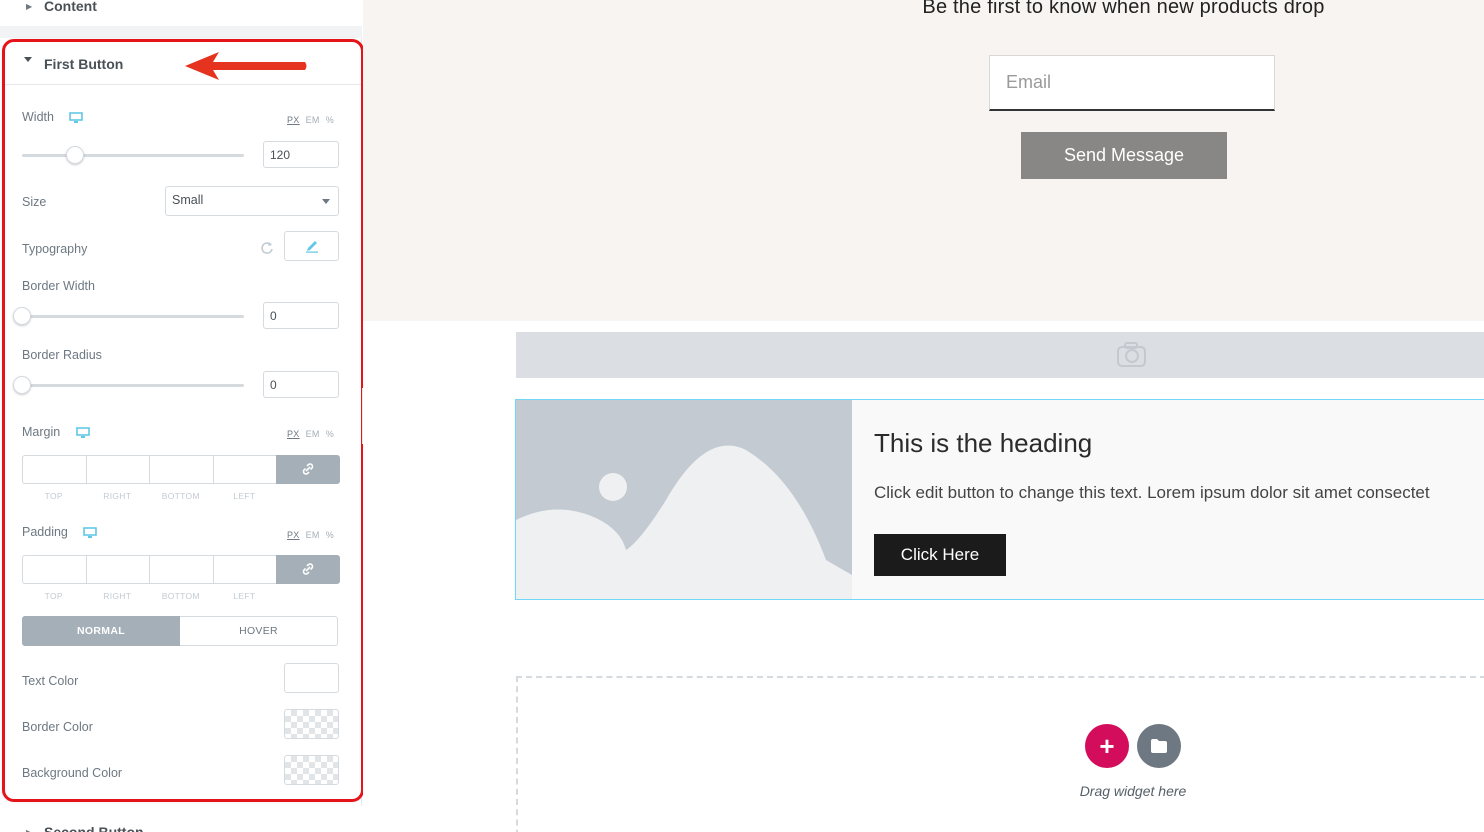 The width and height of the screenshot is (1484, 832). What do you see at coordinates (301, 315) in the screenshot?
I see `border-width-input: 0` at bounding box center [301, 315].